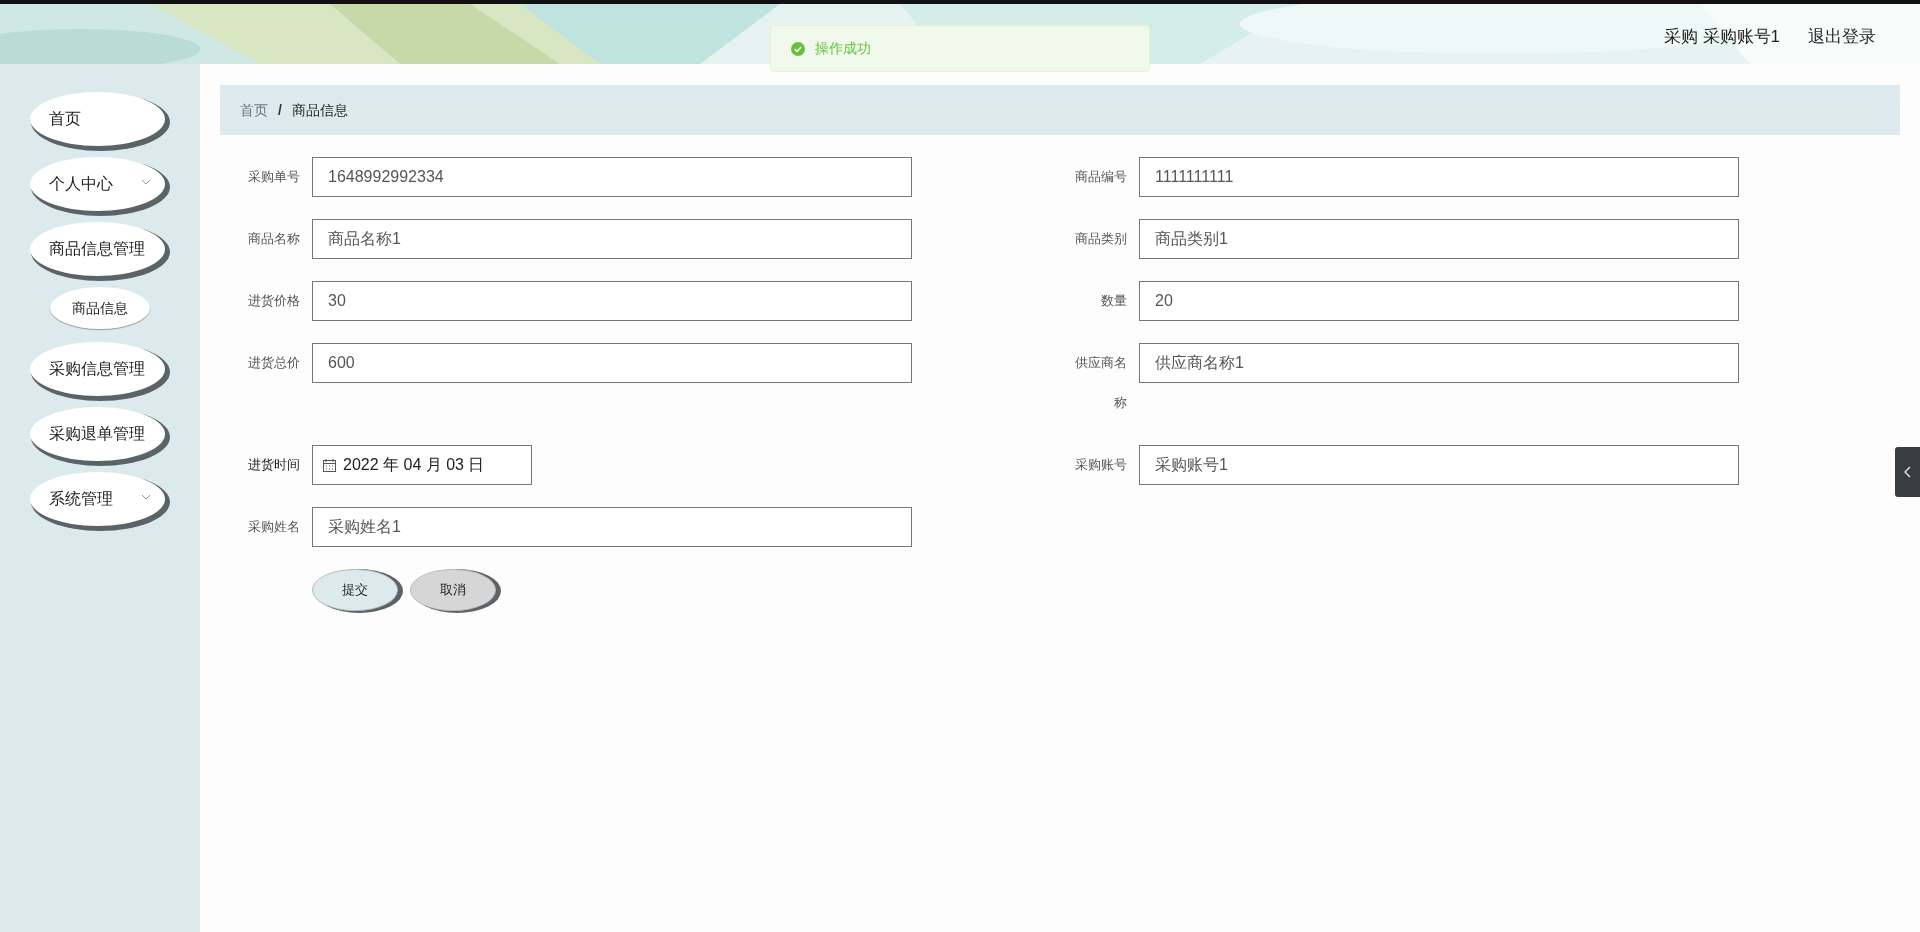 The width and height of the screenshot is (1920, 932). Describe the element at coordinates (1439, 177) in the screenshot. I see `text-field: 1111111111` at that location.